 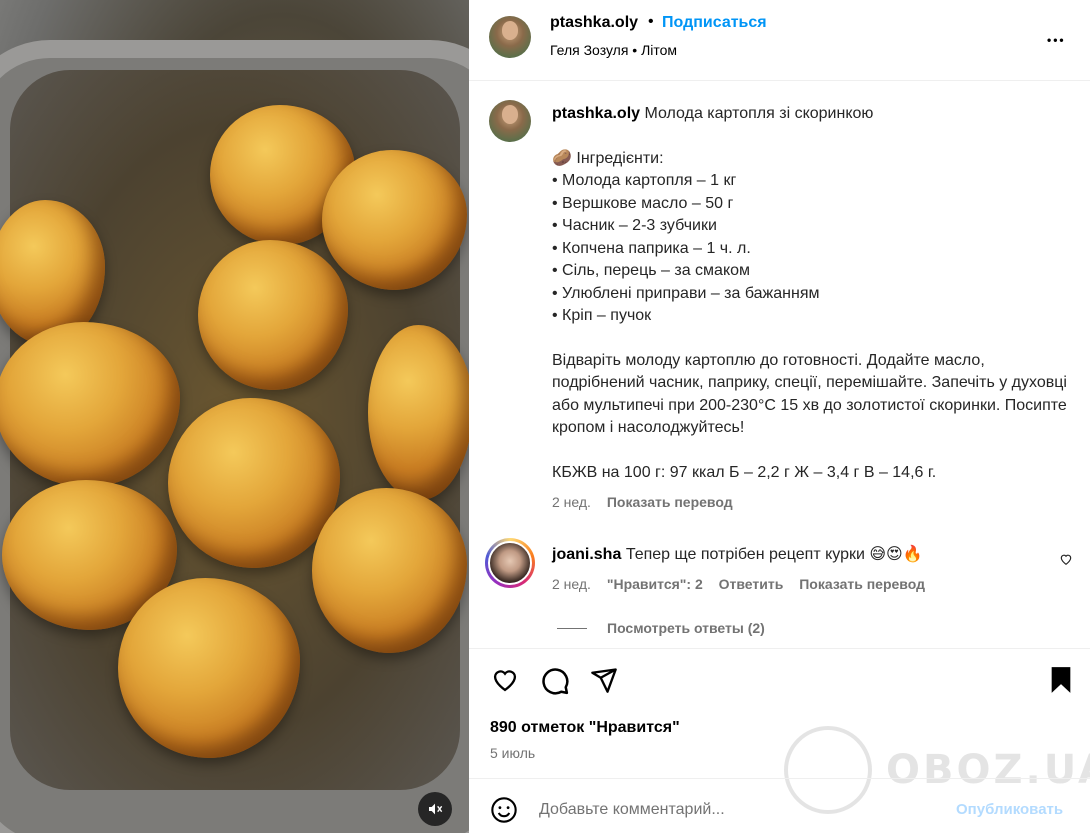 What do you see at coordinates (862, 584) in the screenshot?
I see `translate-comment-link: Показать перевод` at bounding box center [862, 584].